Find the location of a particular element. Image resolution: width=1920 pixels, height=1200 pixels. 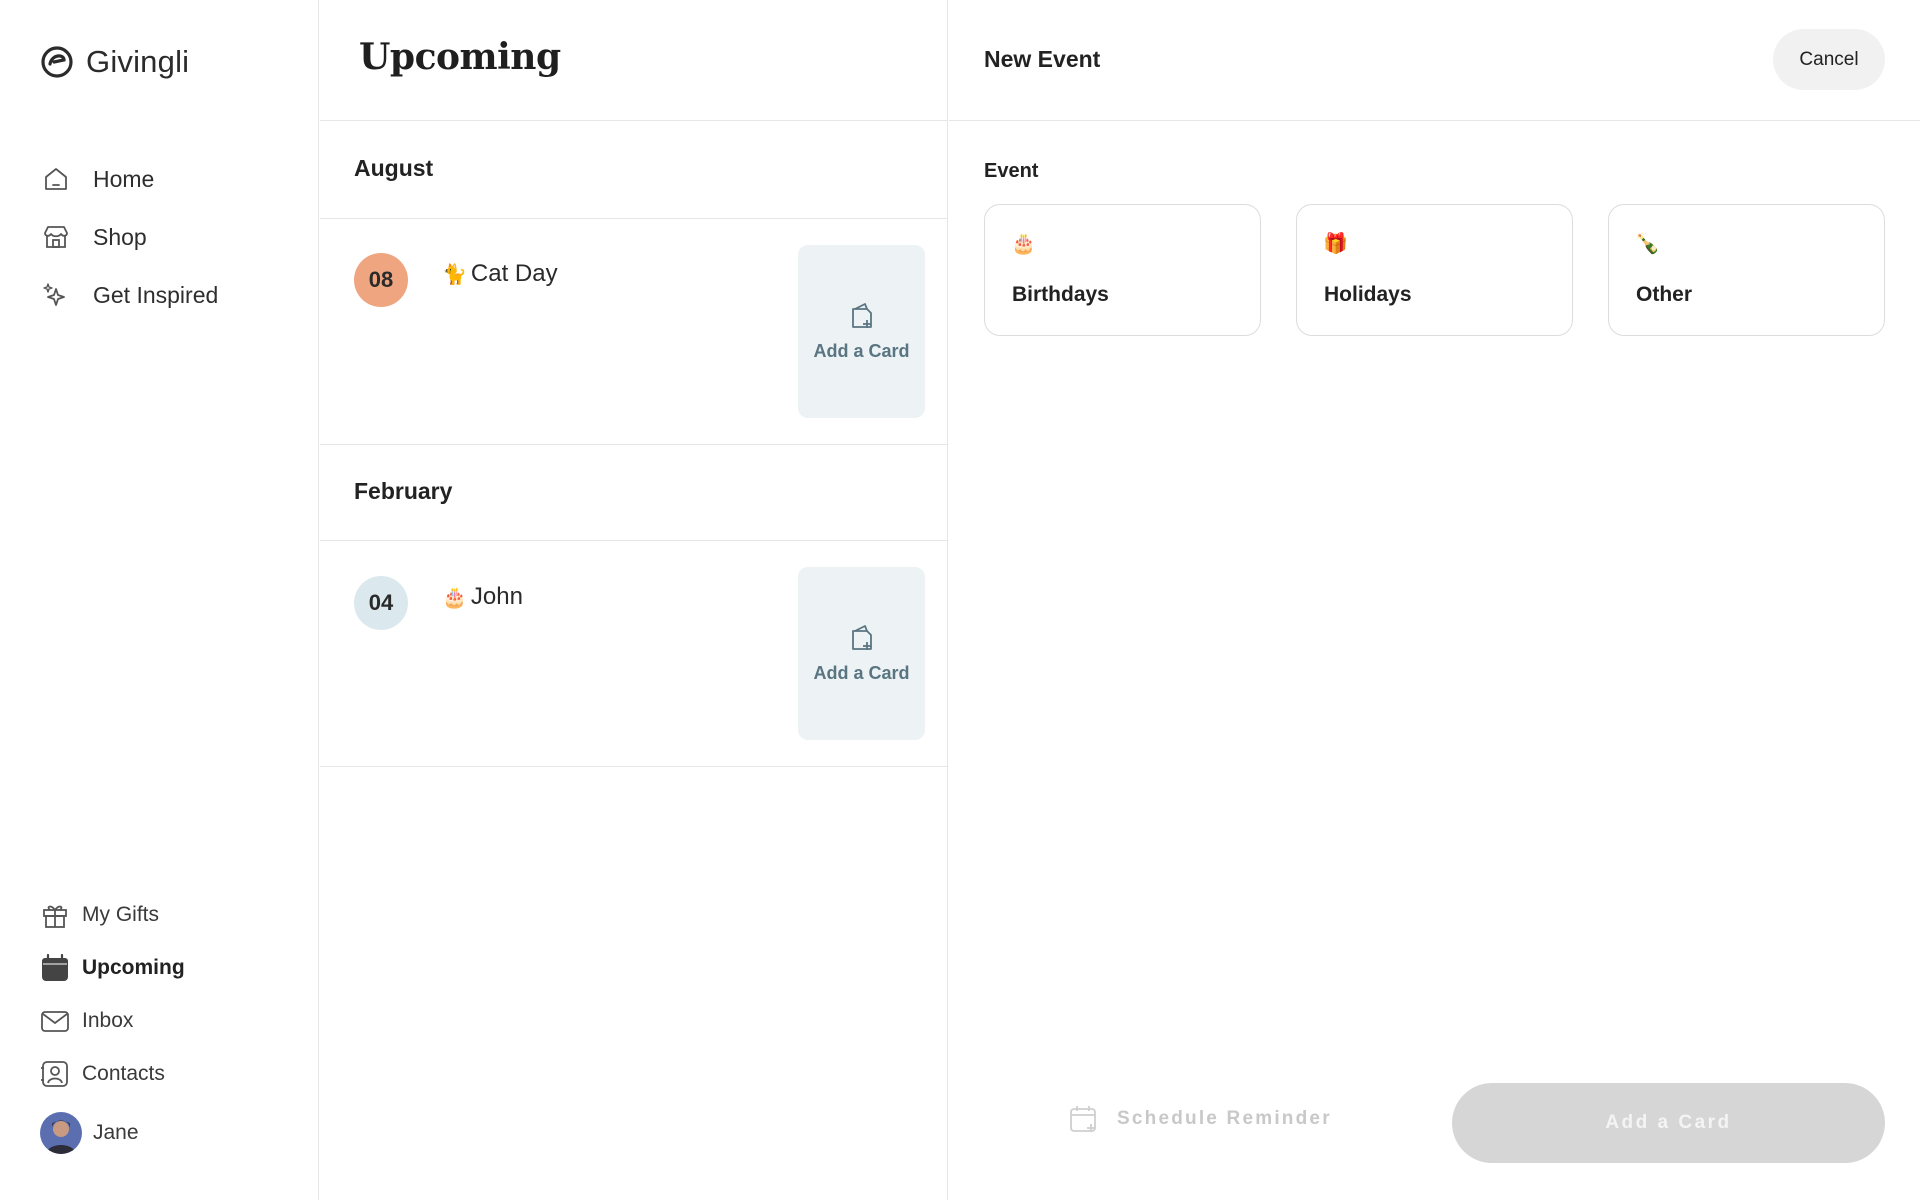

nav-label-contacts: Contacts is located at coordinates (123, 1073).